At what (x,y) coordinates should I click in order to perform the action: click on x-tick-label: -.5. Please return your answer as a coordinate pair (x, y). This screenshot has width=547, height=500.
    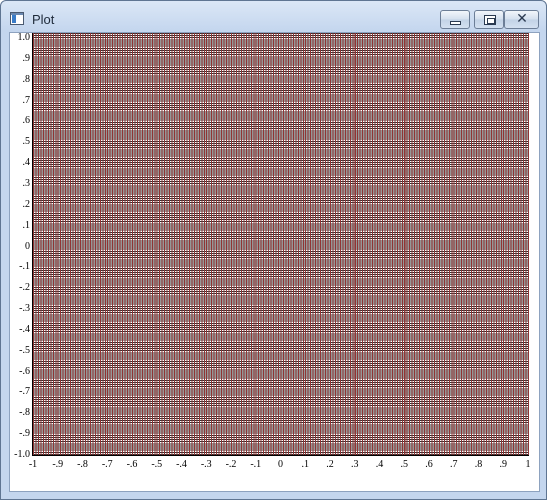
    Looking at the image, I should click on (157, 464).